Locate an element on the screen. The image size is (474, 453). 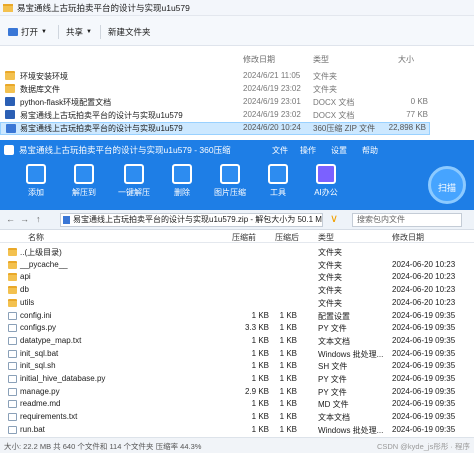
ai-office-button: AI办公 is located at coordinates (326, 181).